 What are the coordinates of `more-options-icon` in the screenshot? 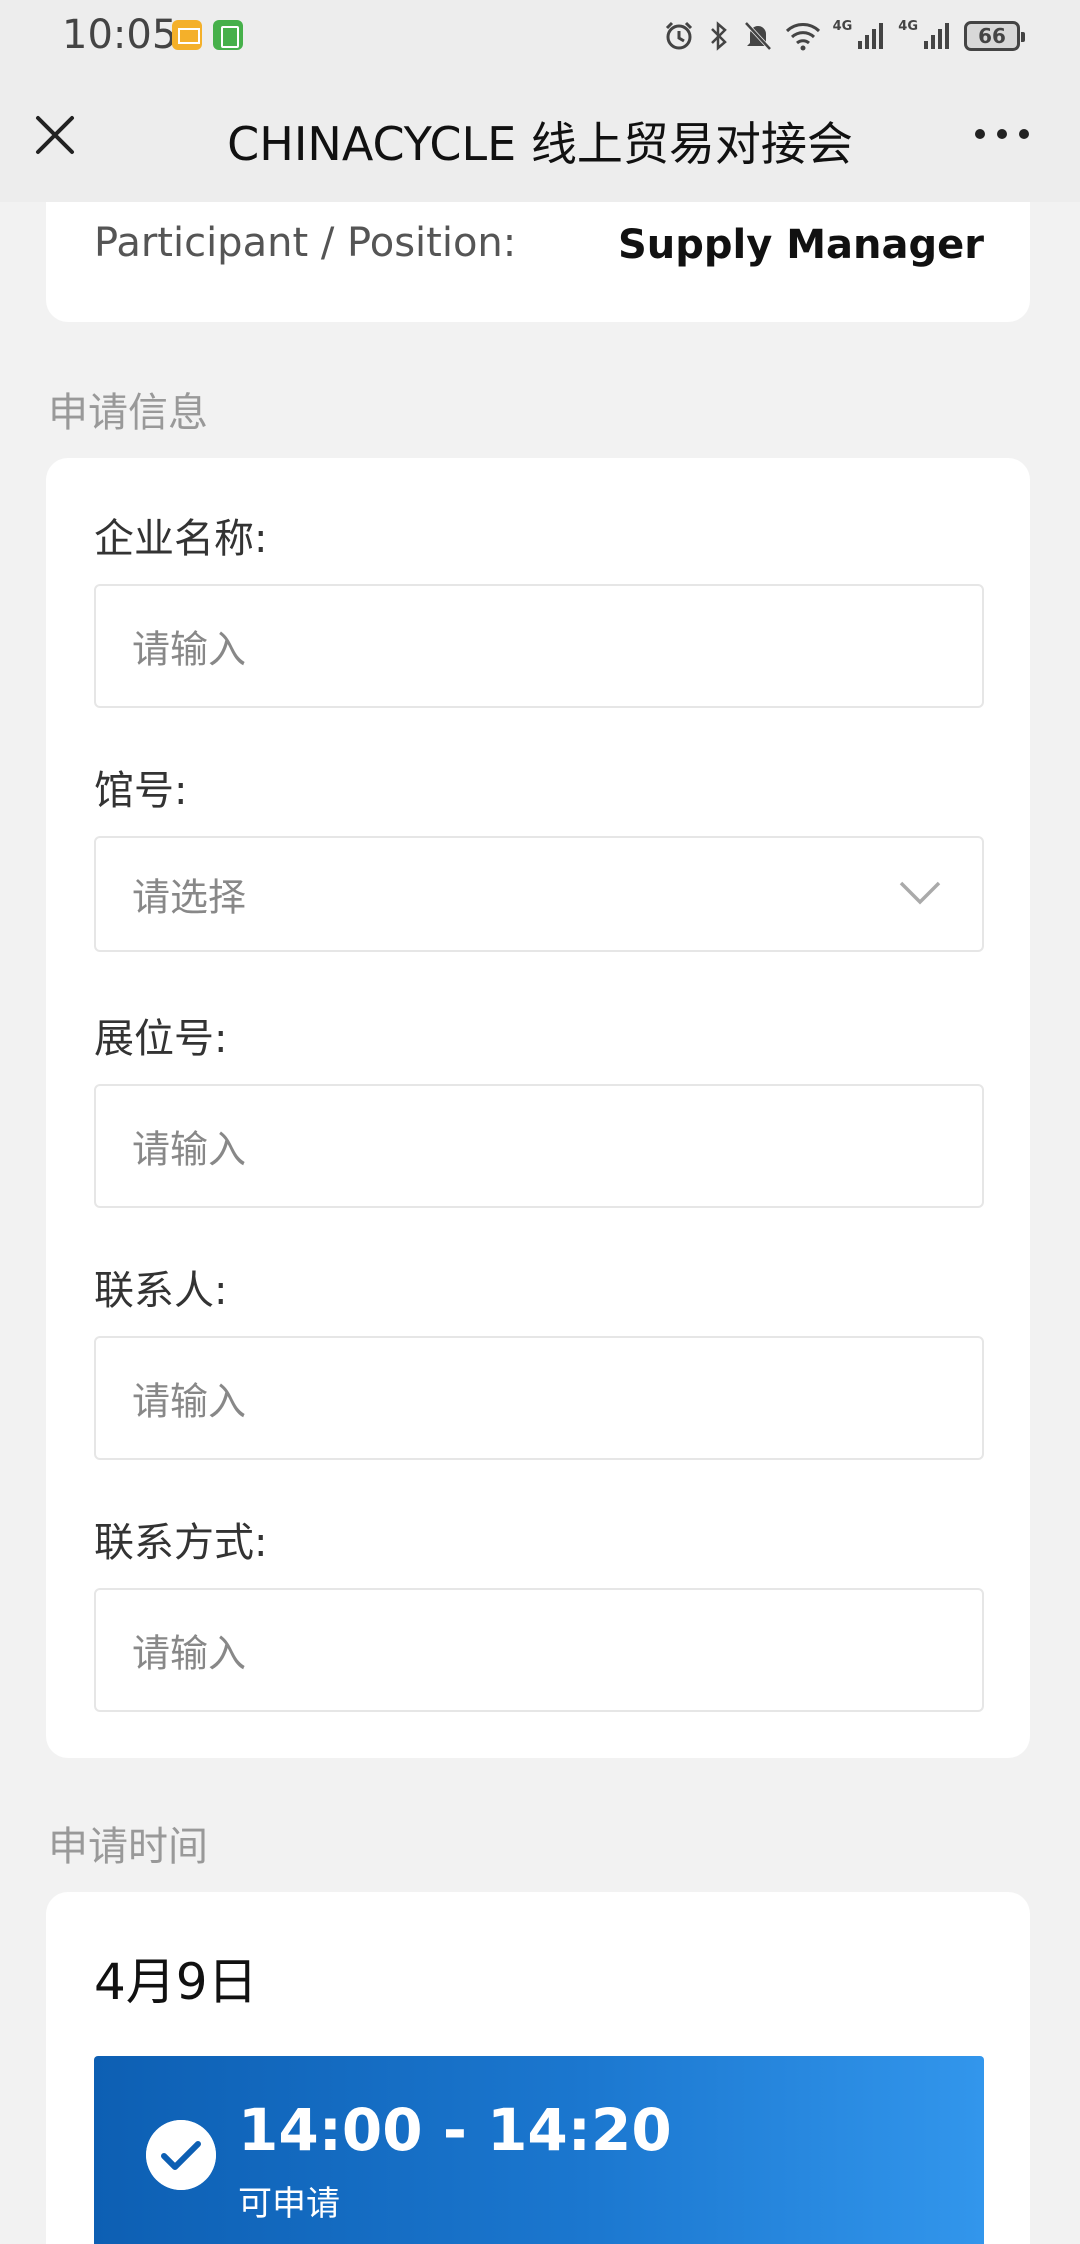 It's located at (1002, 134).